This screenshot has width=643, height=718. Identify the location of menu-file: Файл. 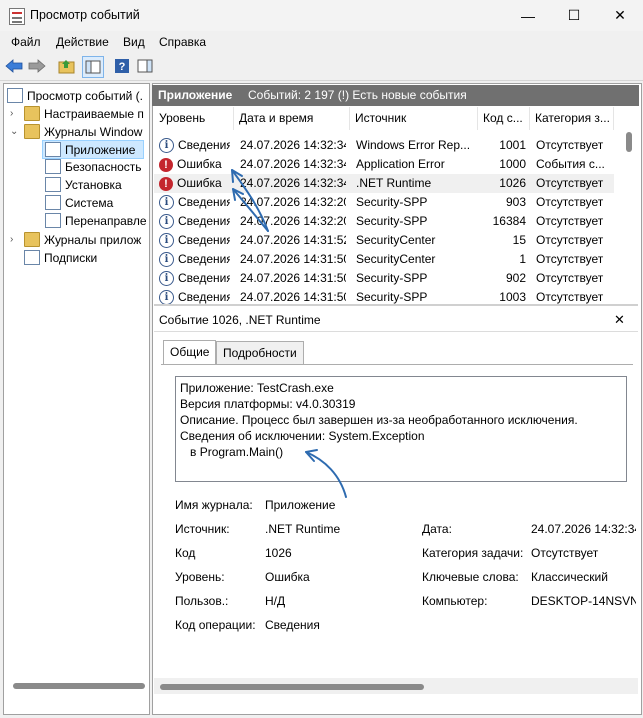
(26, 42).